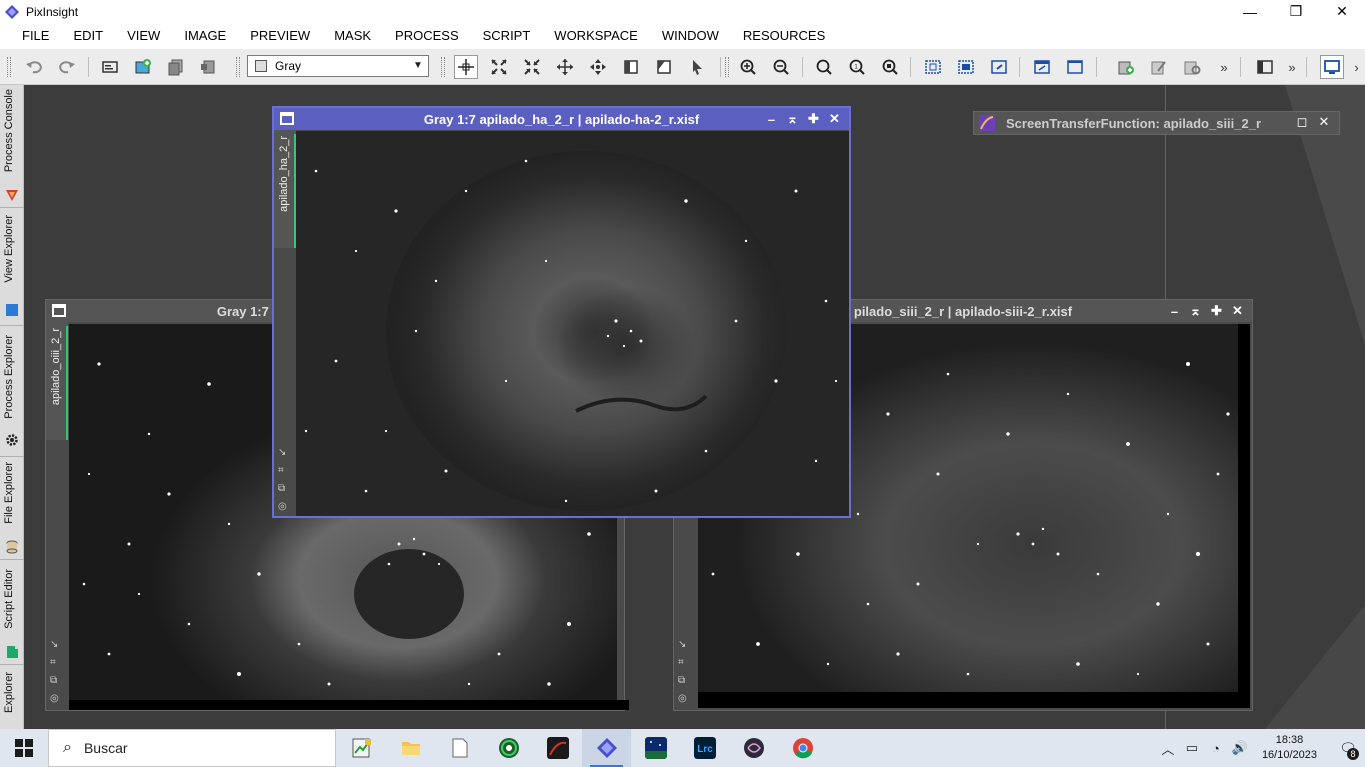 This screenshot has height=767, width=1365. I want to click on taskbar-app-file-explorer, so click(410, 748).